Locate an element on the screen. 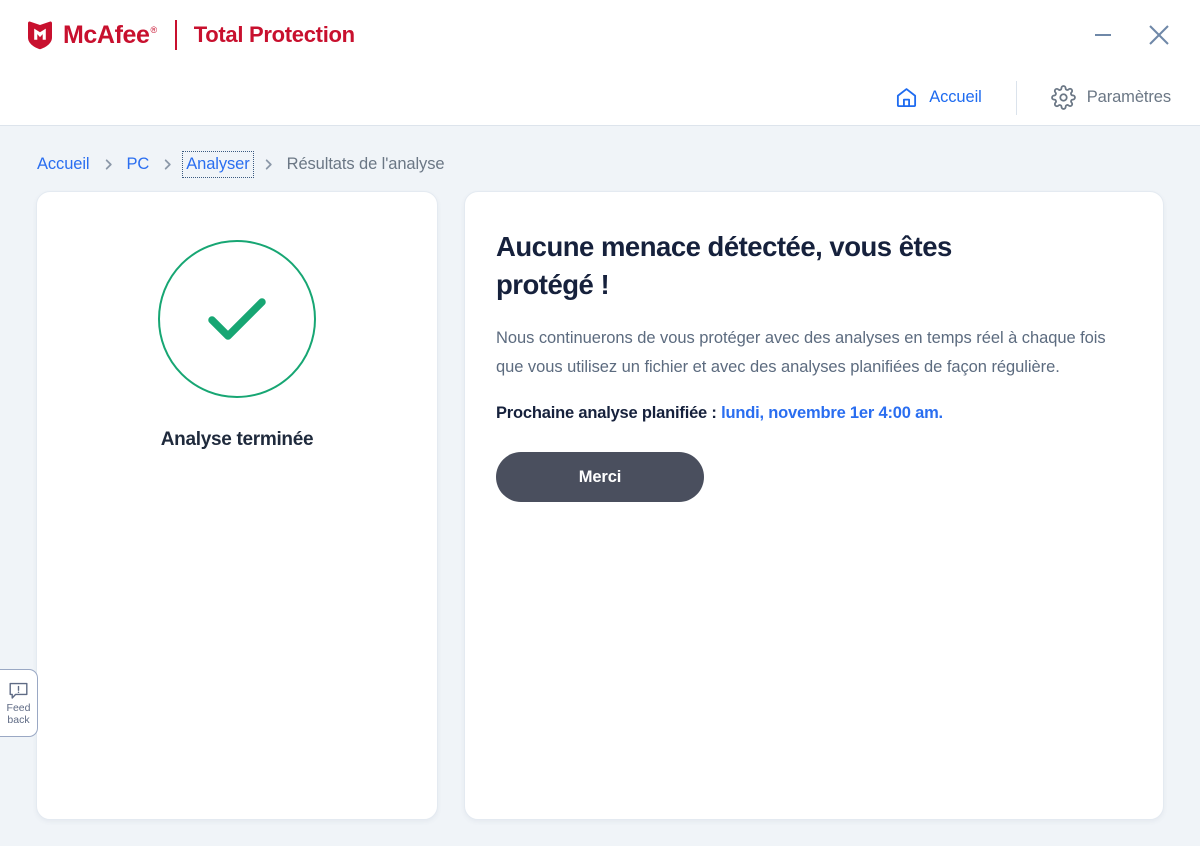  close-button is located at coordinates (1159, 35).